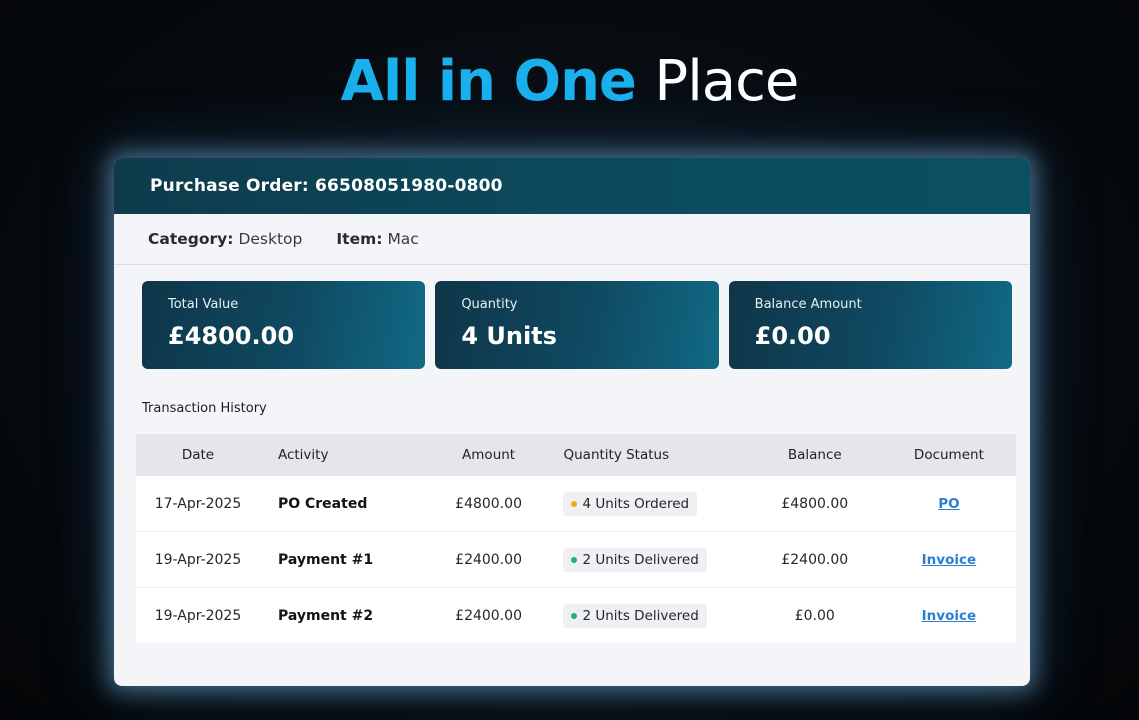  What do you see at coordinates (345, 455) in the screenshot?
I see `column-header-activity: Activity` at bounding box center [345, 455].